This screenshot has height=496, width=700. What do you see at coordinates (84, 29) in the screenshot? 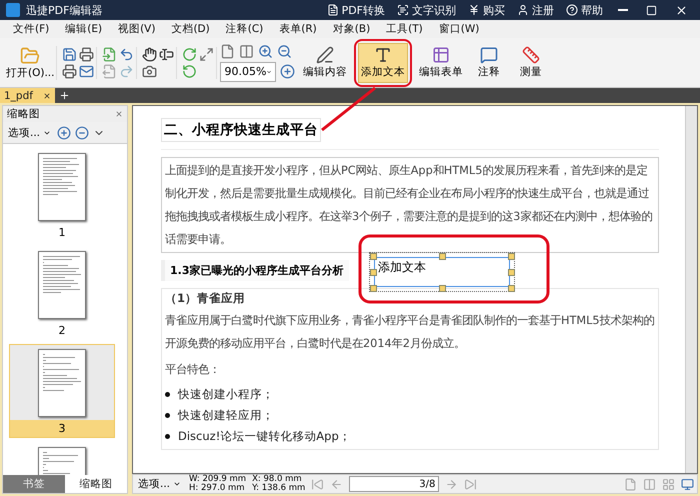
I see `menu-item: 编辑(E)` at bounding box center [84, 29].